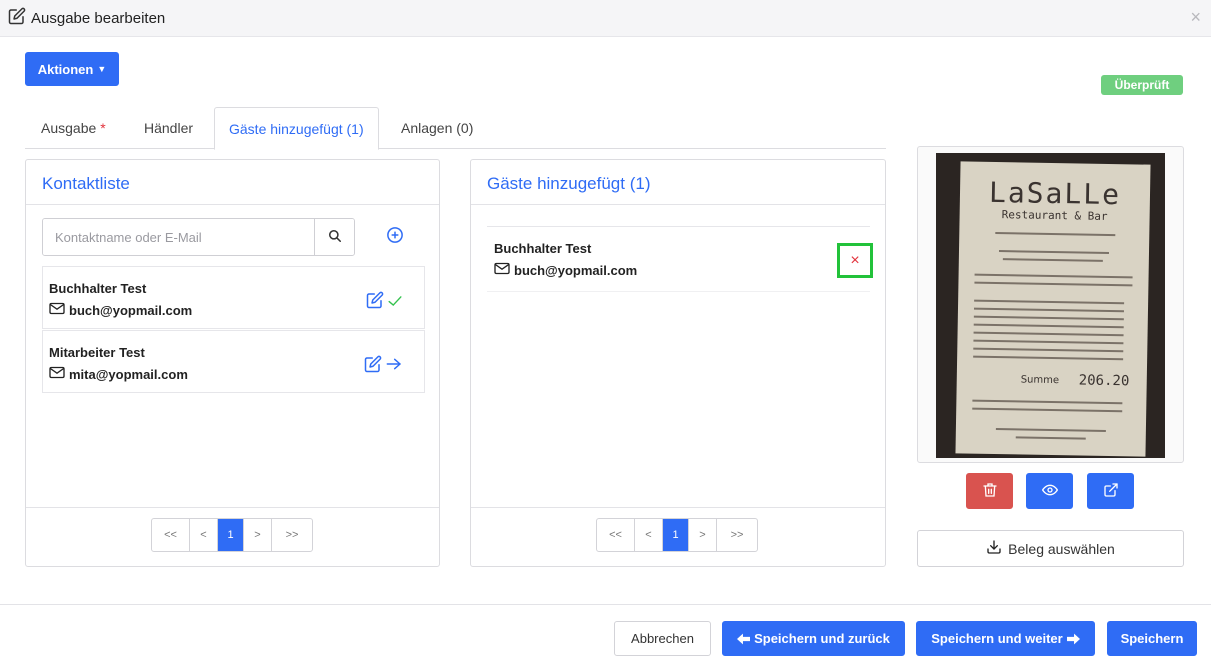 This screenshot has height=667, width=1211. I want to click on external-link-icon, so click(1111, 491).